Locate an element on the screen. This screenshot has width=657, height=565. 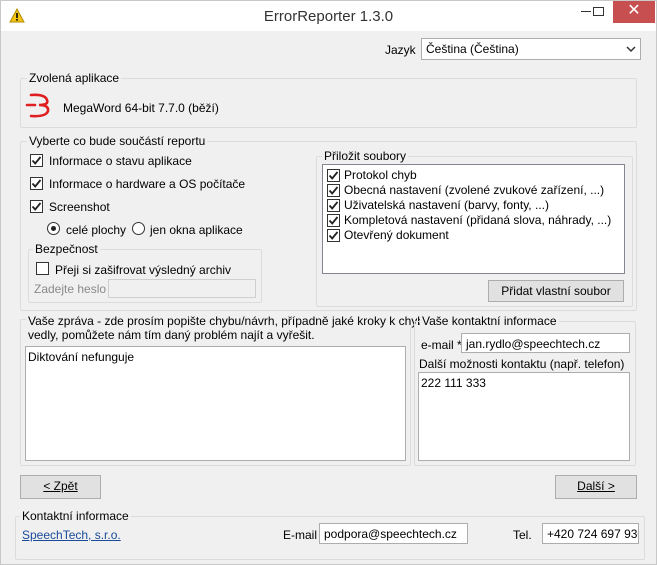
language-select: Čeština (Čeština) is located at coordinates (531, 49).